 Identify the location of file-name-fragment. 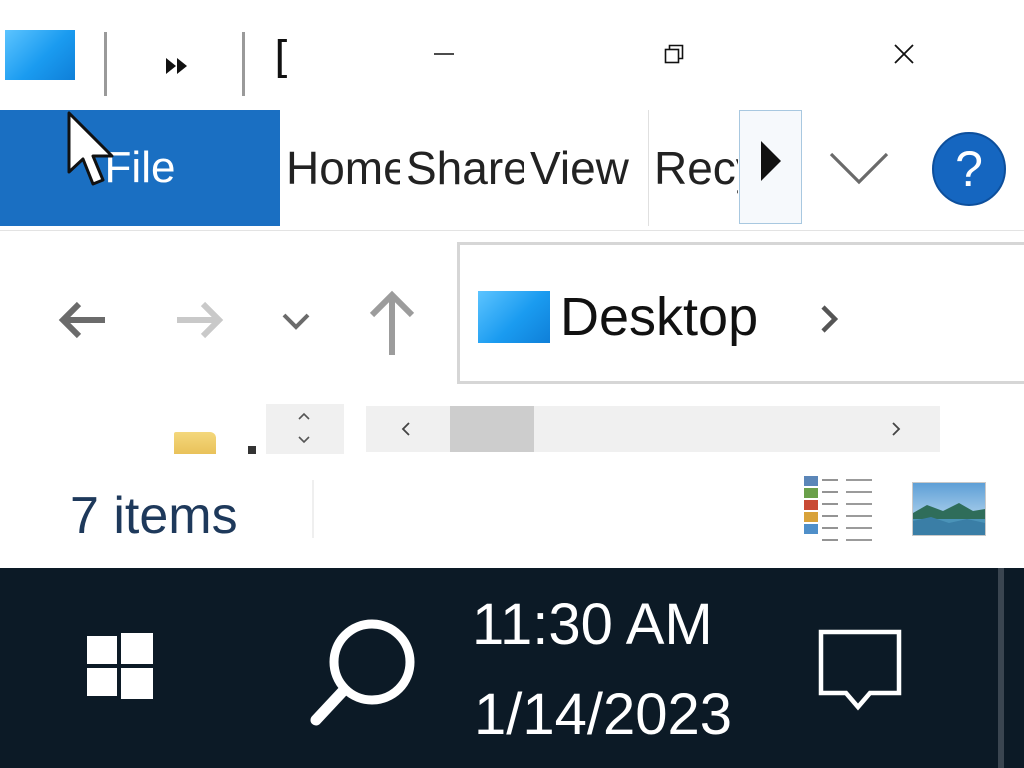
(252, 450).